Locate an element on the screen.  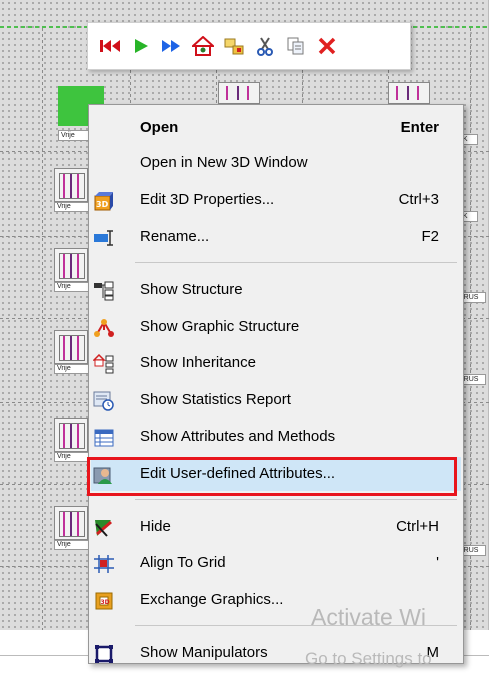
manipulators-icon is located at coordinates (104, 654).